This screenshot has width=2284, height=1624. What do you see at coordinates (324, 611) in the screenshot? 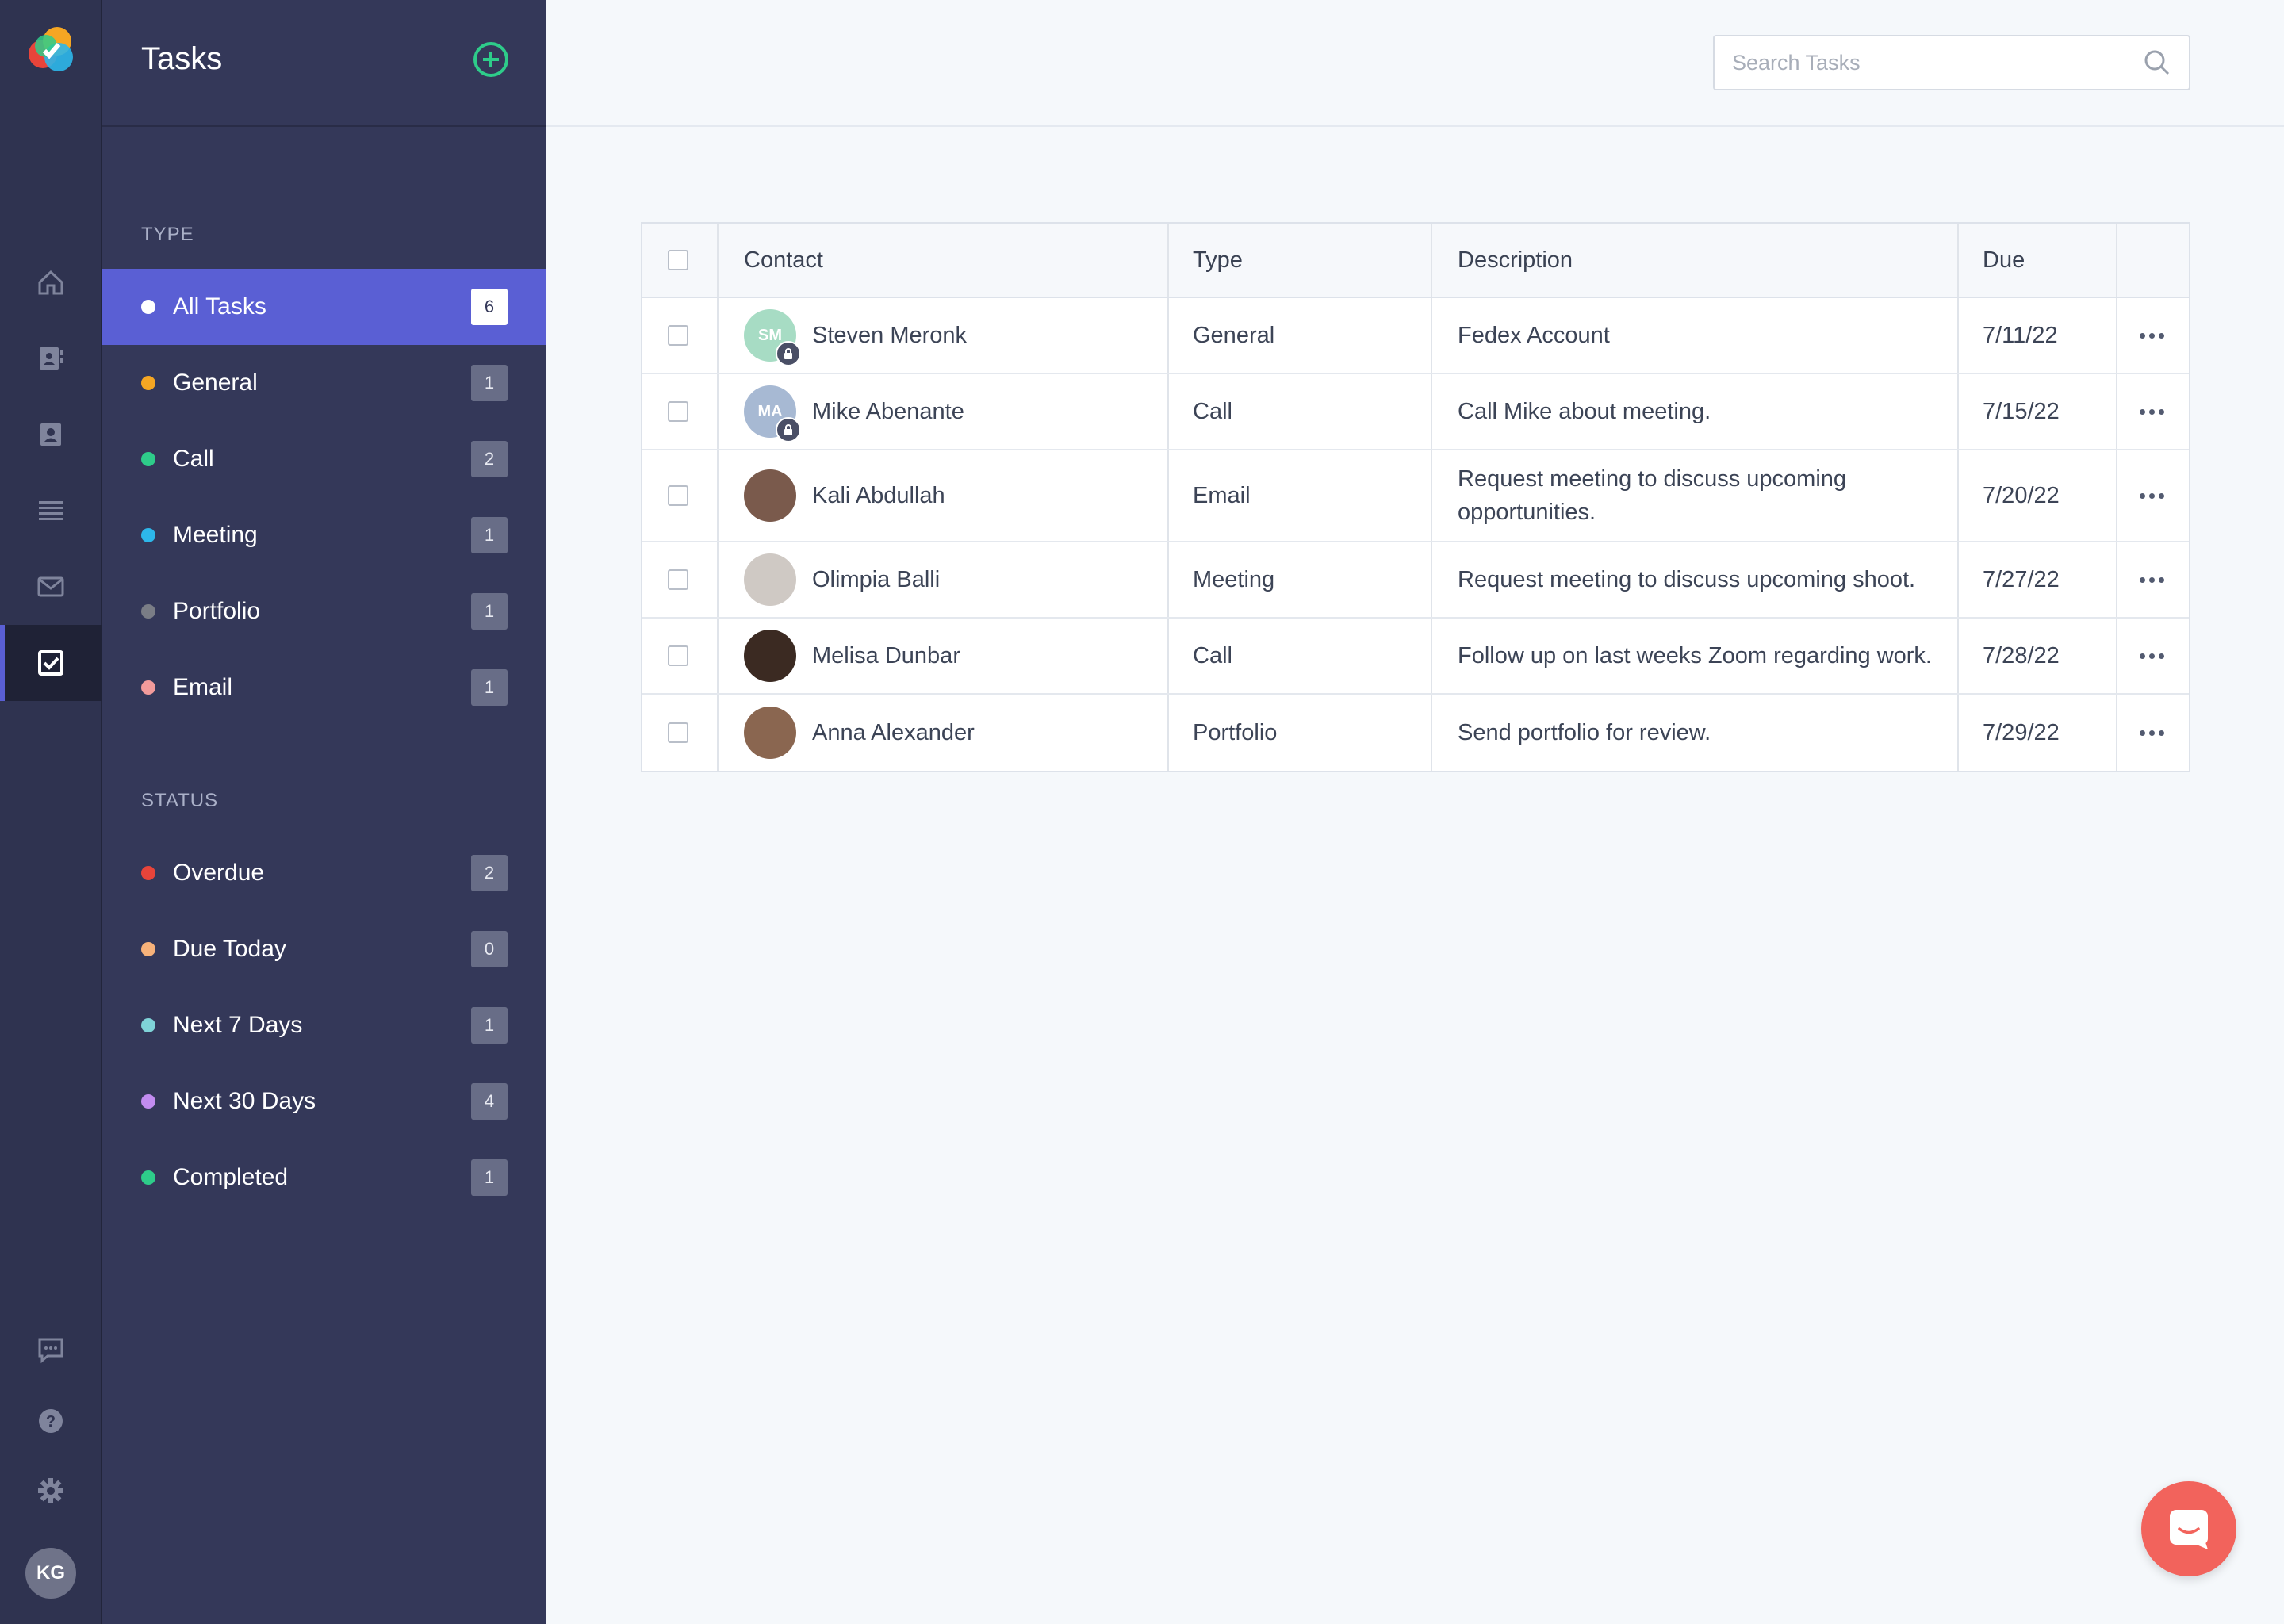
I see `filter-portfolio: Portfolio 1` at bounding box center [324, 611].